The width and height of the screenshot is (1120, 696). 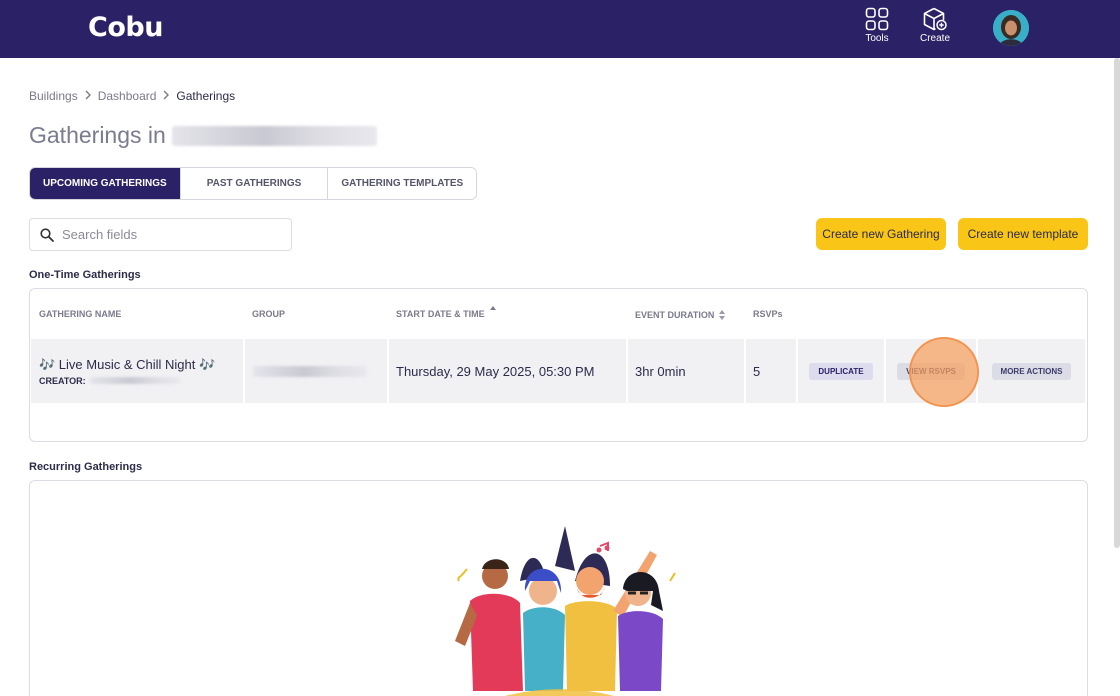 I want to click on column-header-duration: EVENT DURATION, so click(x=680, y=315).